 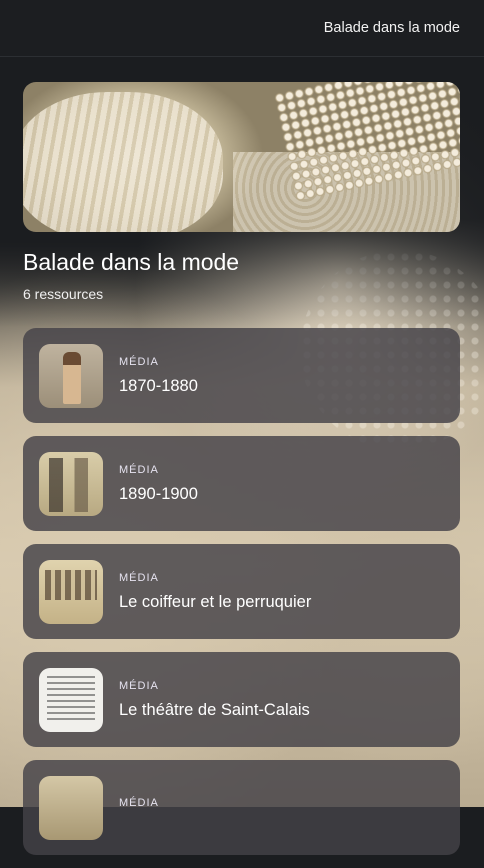 What do you see at coordinates (241, 807) in the screenshot?
I see `resource-card: MÉDIA` at bounding box center [241, 807].